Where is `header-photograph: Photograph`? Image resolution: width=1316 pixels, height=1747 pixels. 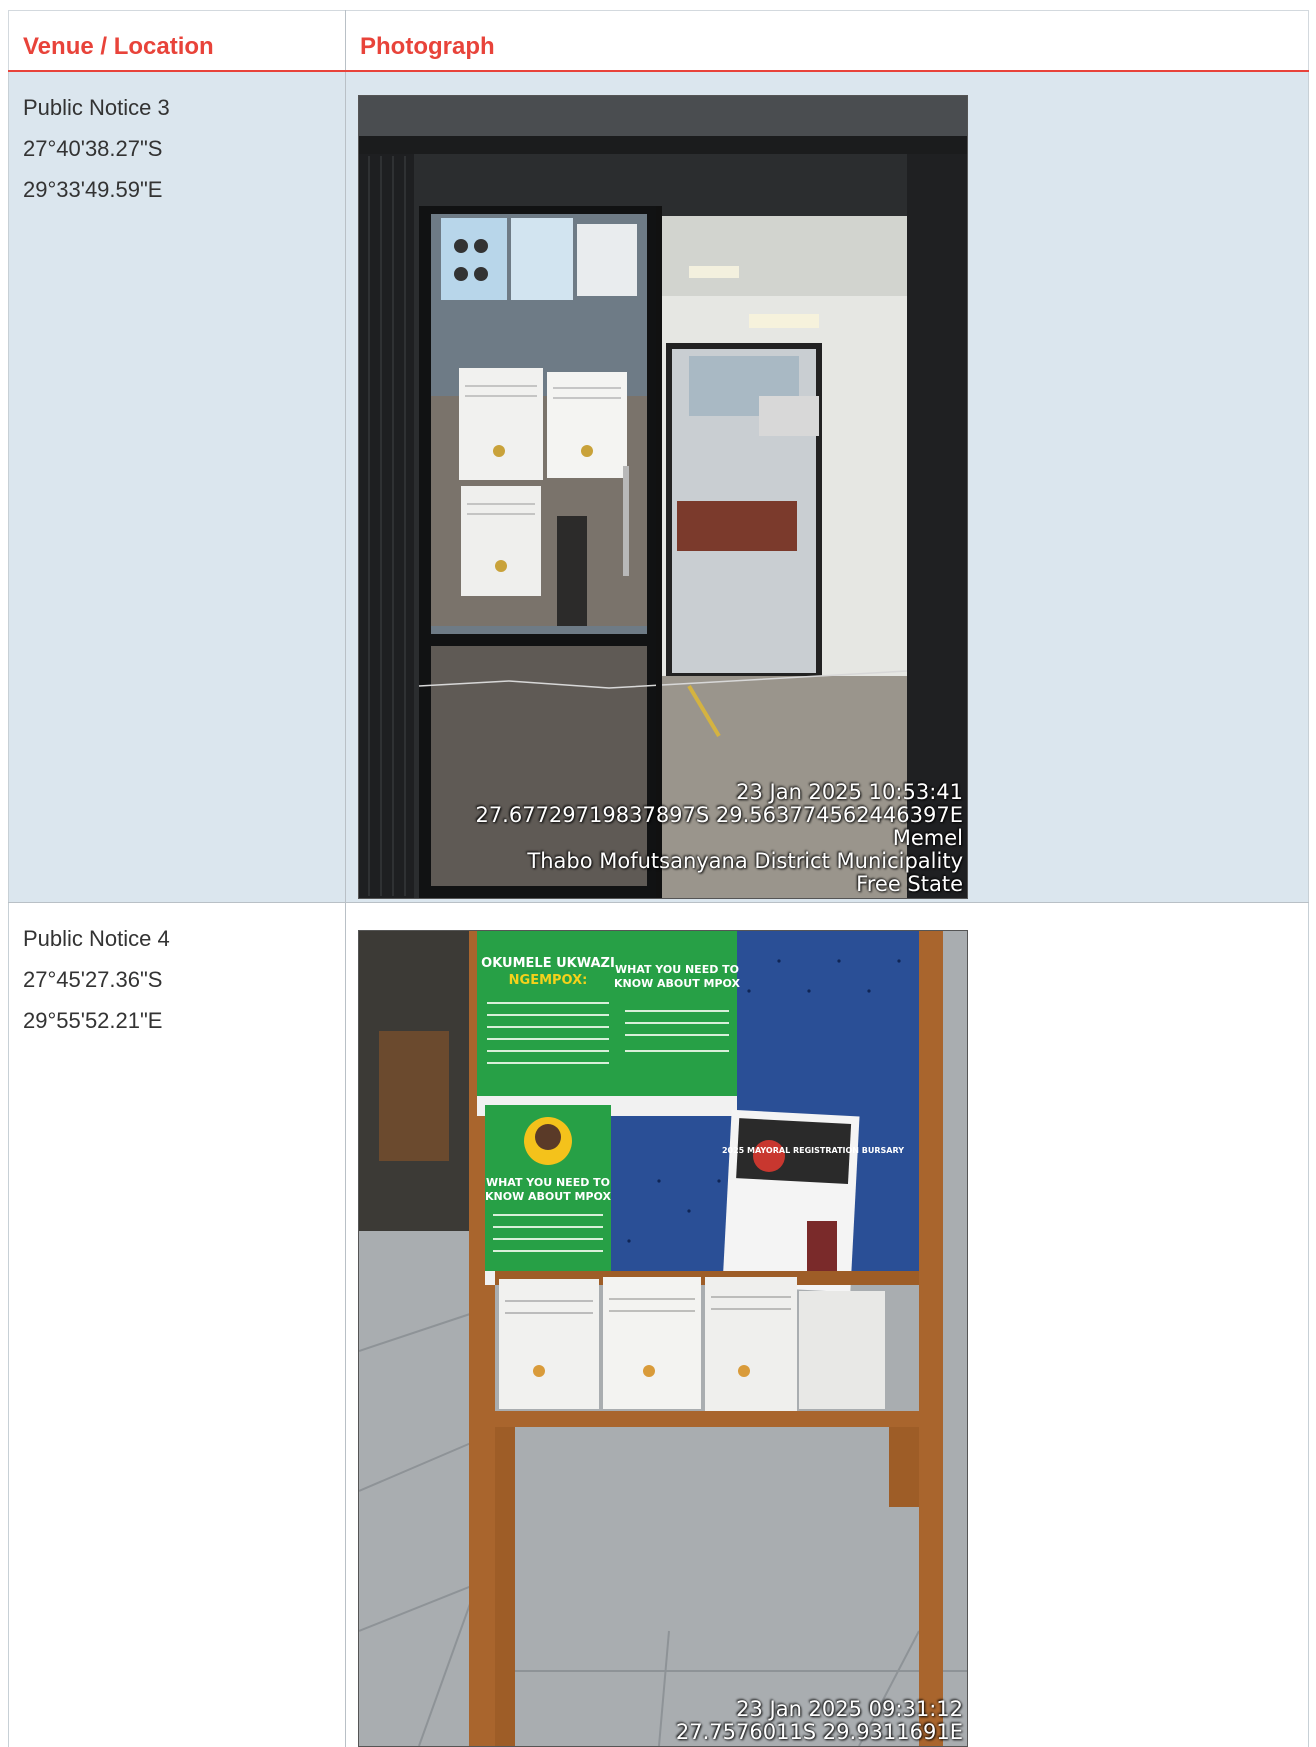
header-photograph: Photograph is located at coordinates (827, 35).